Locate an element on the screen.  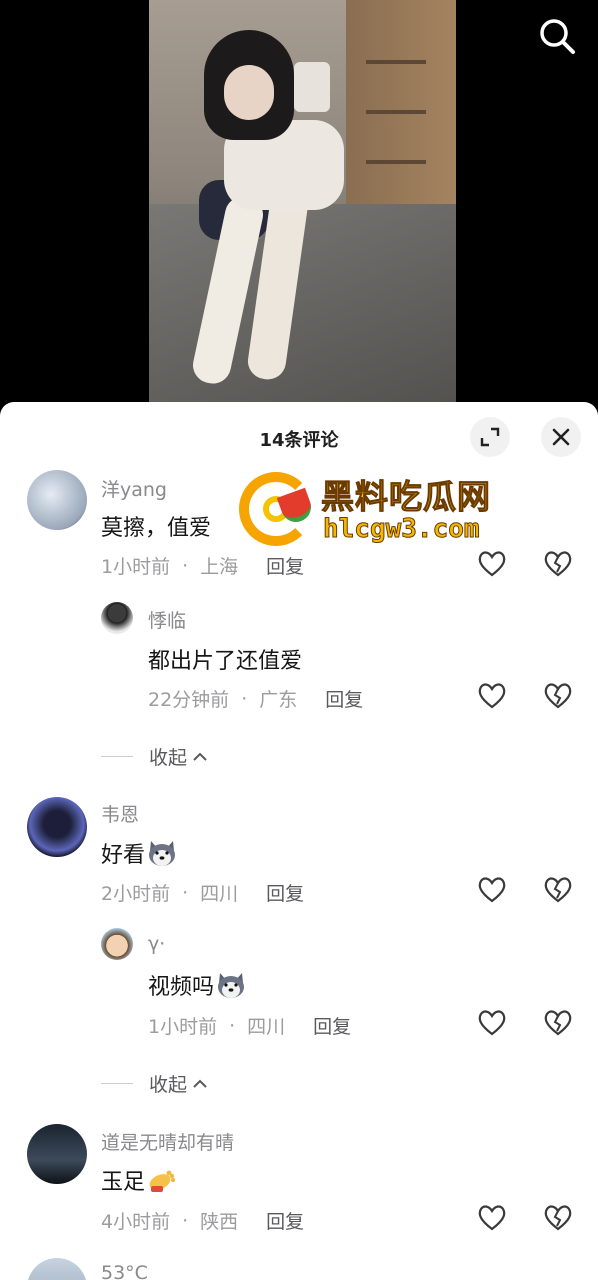
watermark-logo: 黑料吃瓜网 hlcgw3.com is located at coordinates (382, 510).